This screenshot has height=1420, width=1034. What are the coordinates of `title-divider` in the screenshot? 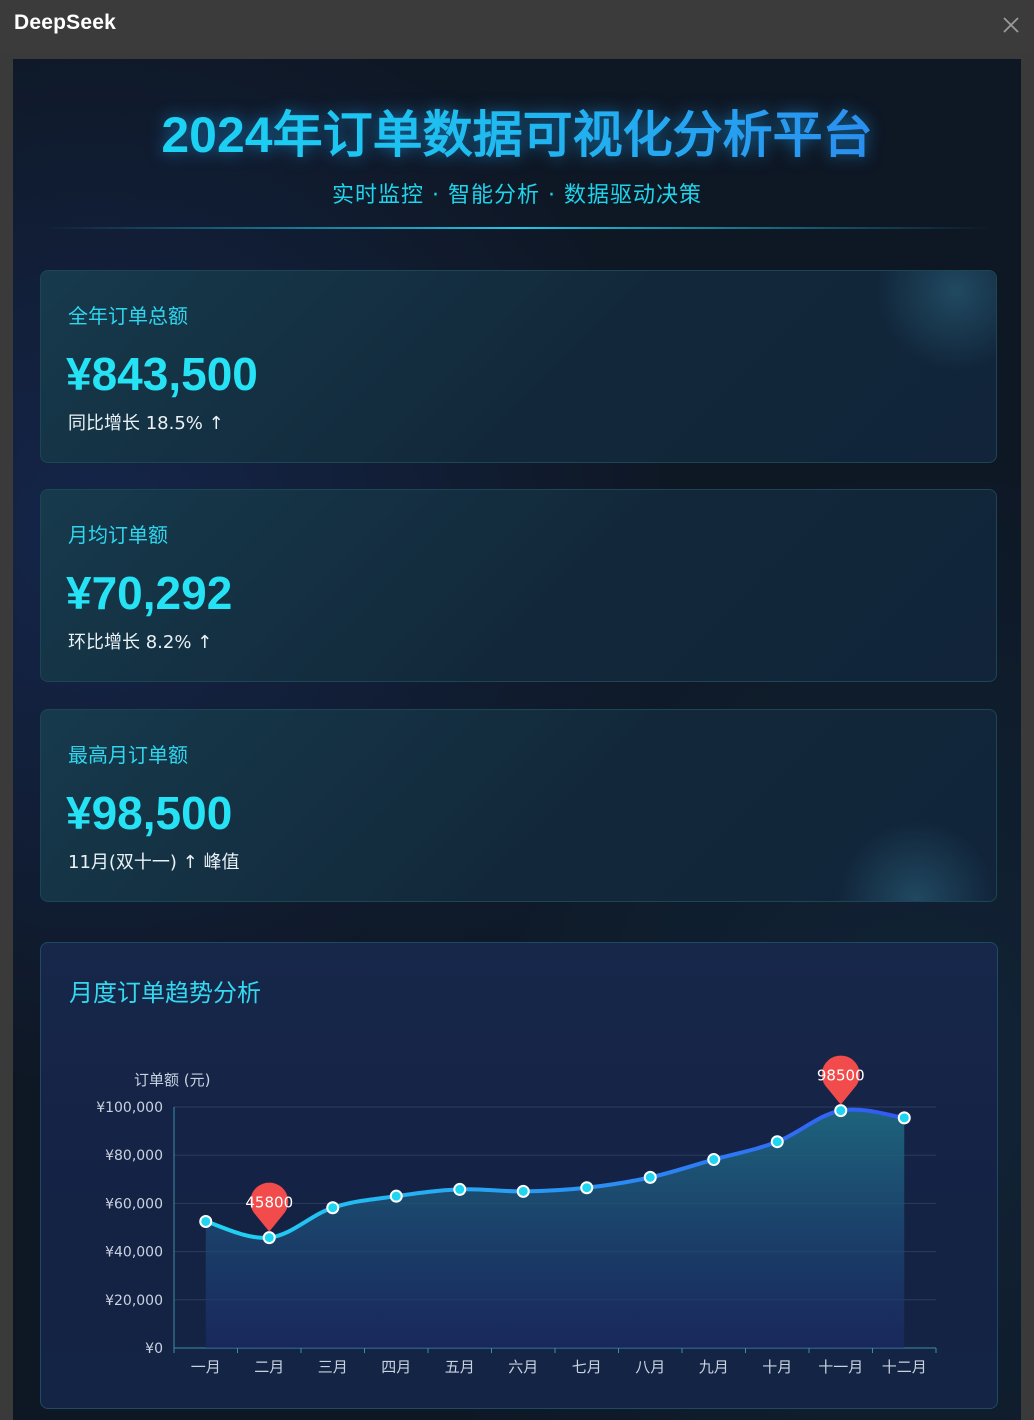 It's located at (517, 228).